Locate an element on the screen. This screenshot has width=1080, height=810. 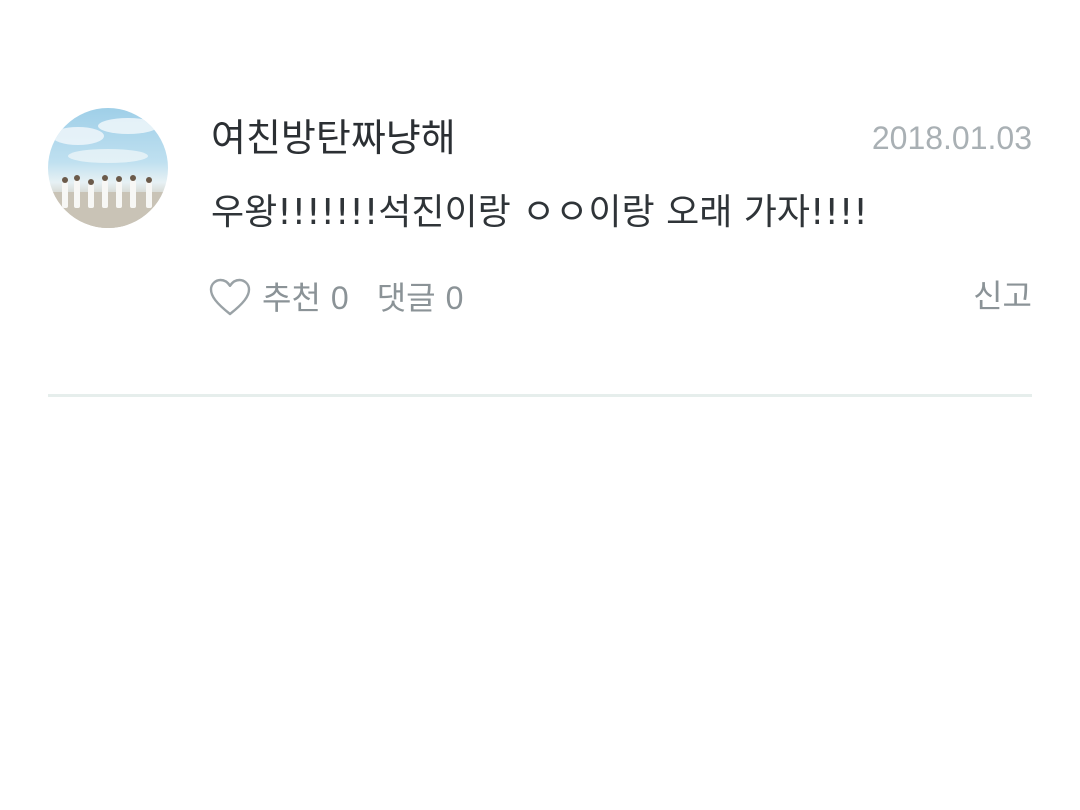
like-button: 추천 0 is located at coordinates (278, 298).